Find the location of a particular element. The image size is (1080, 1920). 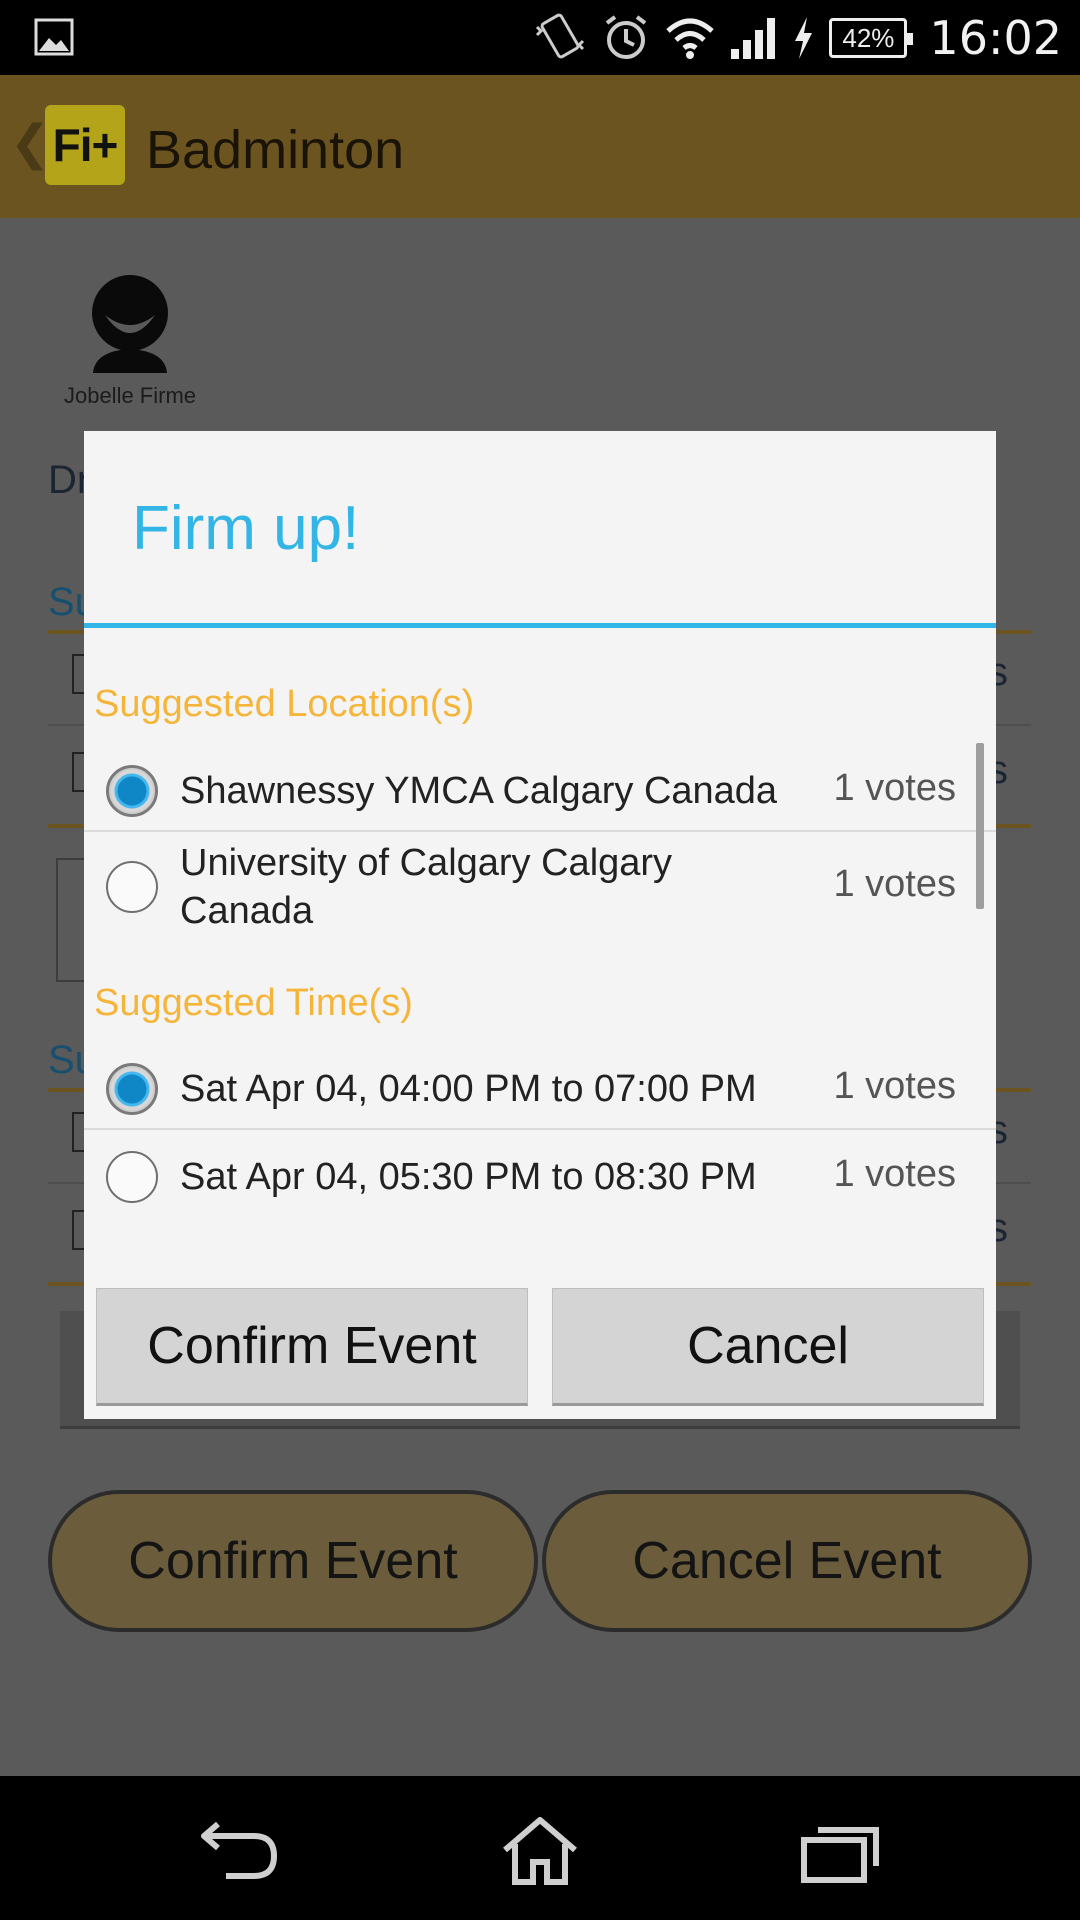

page-title: Badminton is located at coordinates (275, 150).